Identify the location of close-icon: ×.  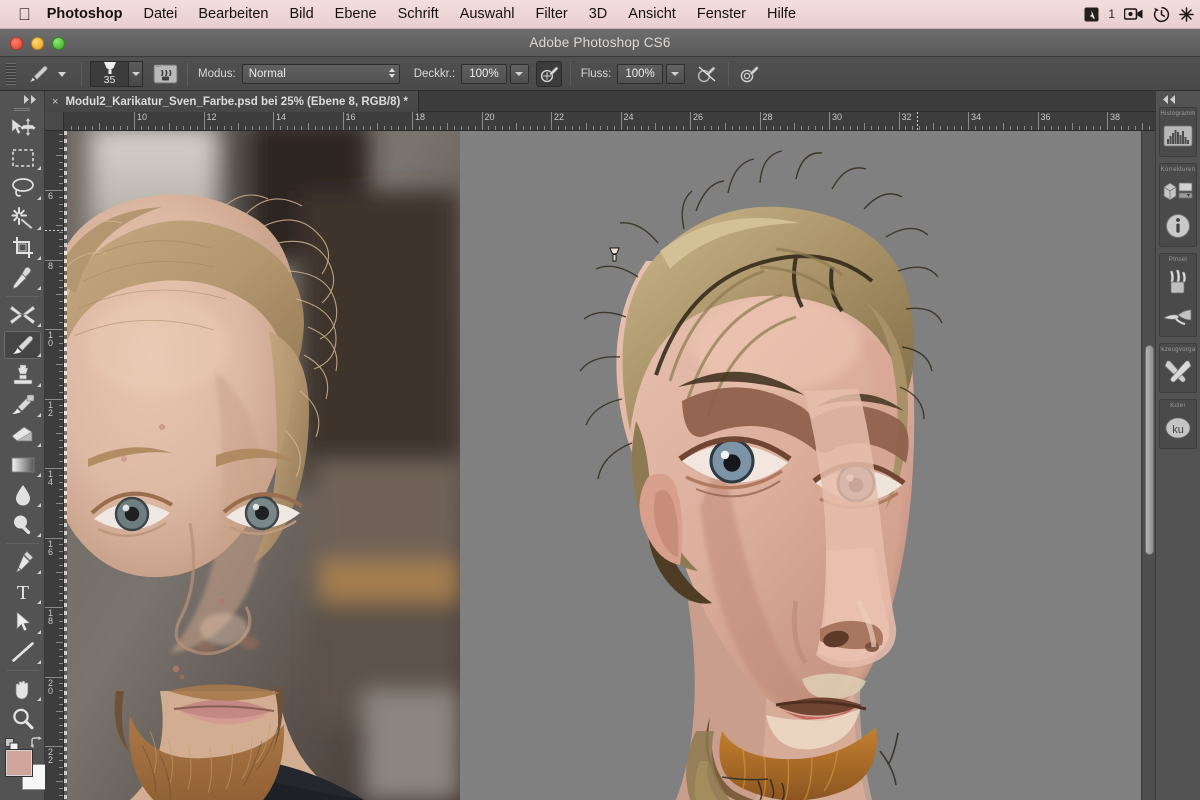
(55, 102).